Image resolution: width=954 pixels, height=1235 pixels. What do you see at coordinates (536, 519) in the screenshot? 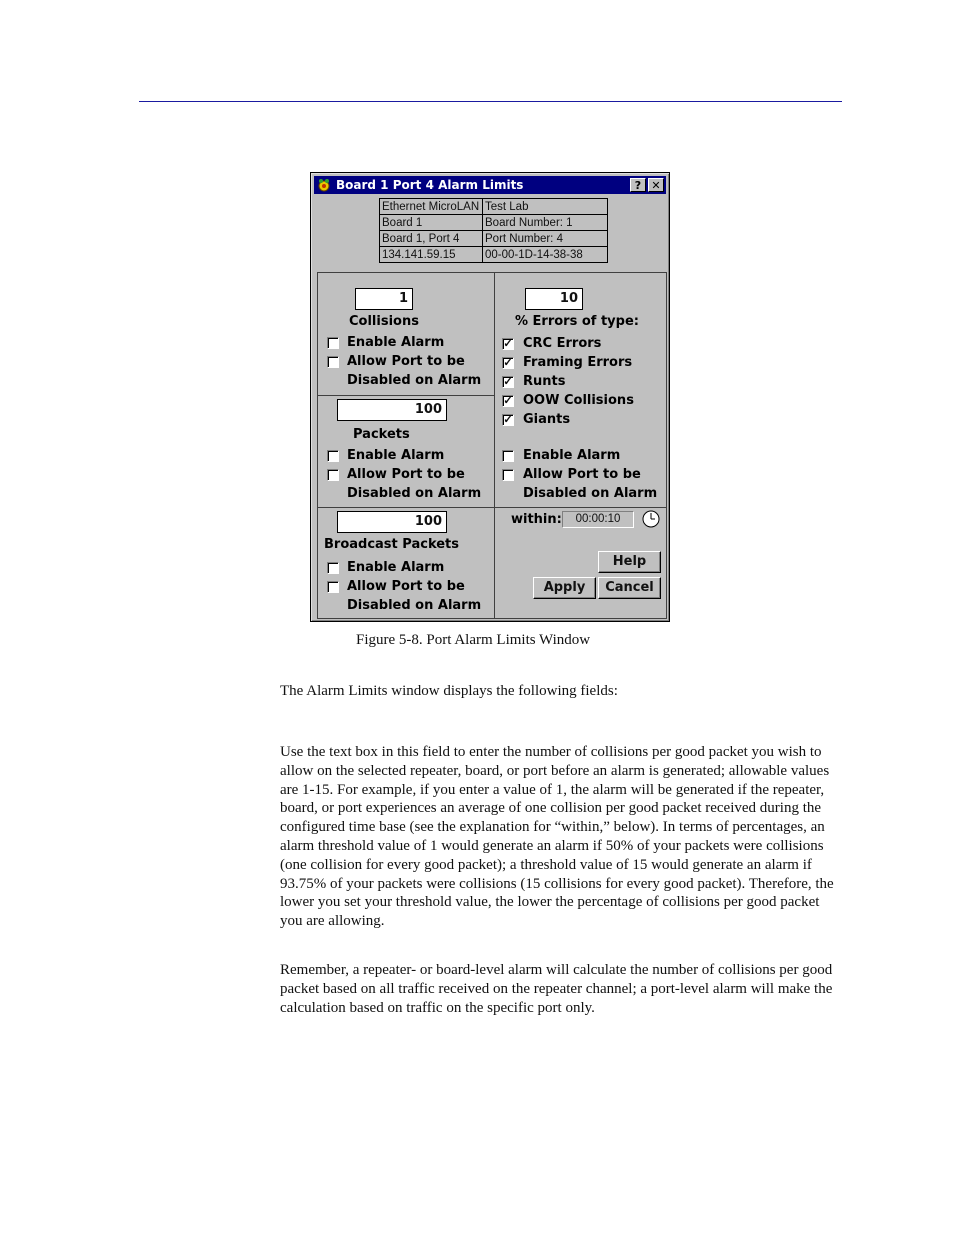
I see `within-label: within:` at bounding box center [536, 519].